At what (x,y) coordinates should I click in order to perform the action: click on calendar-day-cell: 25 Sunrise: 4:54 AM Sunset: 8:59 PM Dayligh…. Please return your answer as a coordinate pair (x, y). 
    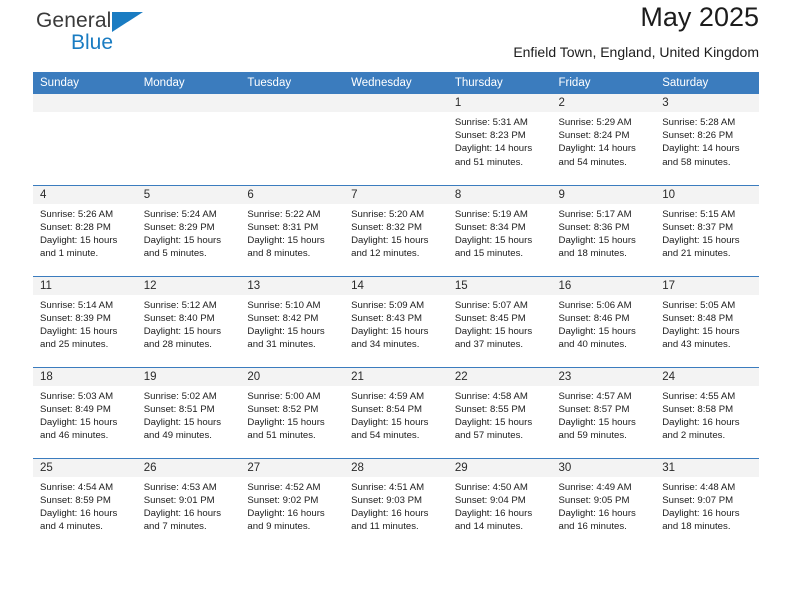
    Looking at the image, I should click on (85, 503).